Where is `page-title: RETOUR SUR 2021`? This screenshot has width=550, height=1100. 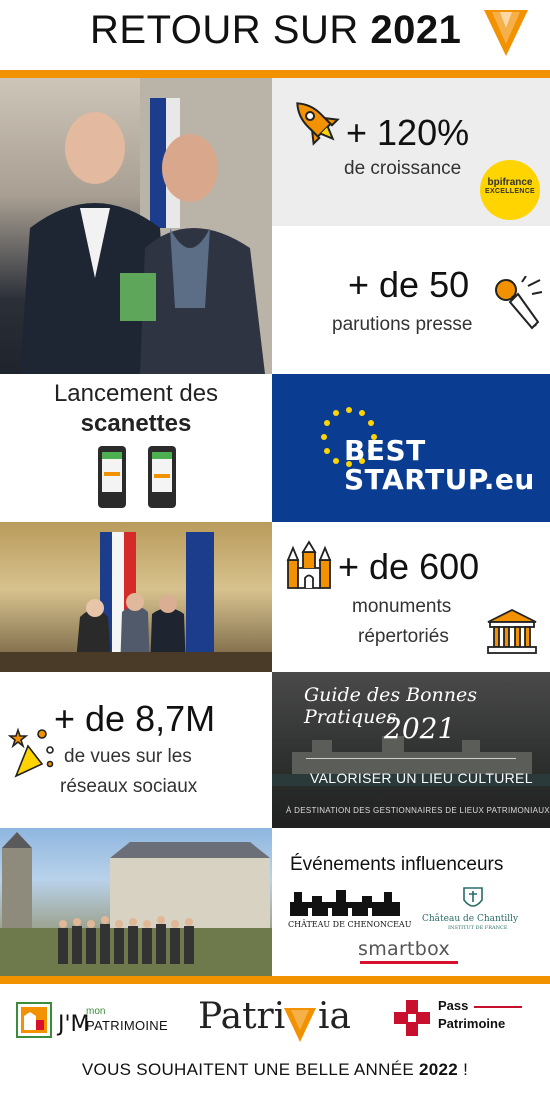
page-title: RETOUR SUR 2021 is located at coordinates (276, 30).